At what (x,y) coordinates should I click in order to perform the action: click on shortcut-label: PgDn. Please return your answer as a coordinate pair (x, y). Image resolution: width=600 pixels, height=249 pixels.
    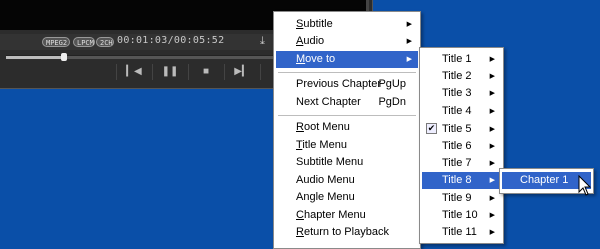
    Looking at the image, I should click on (392, 102).